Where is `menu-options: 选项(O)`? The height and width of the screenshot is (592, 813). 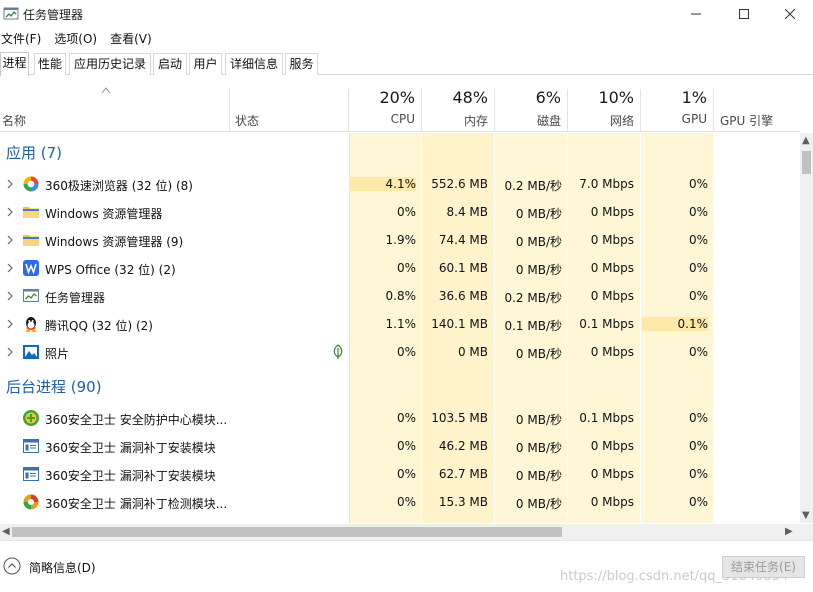 menu-options: 选项(O) is located at coordinates (75, 39).